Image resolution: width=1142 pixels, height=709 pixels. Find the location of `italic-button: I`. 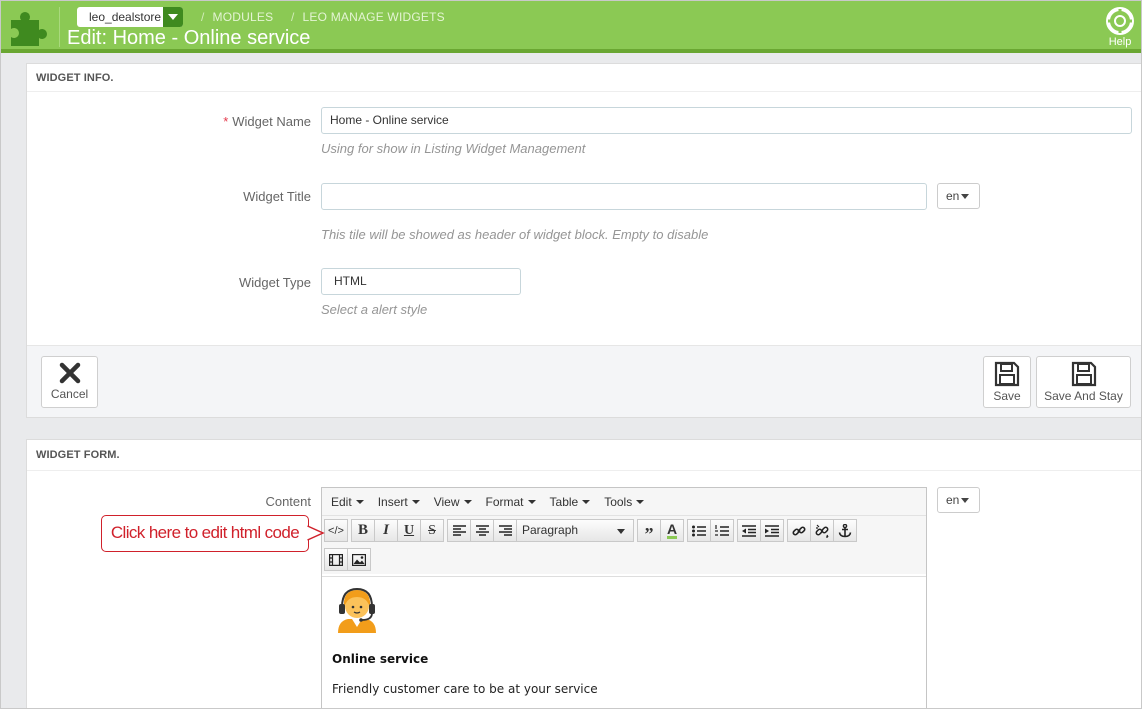

italic-button: I is located at coordinates (386, 530).